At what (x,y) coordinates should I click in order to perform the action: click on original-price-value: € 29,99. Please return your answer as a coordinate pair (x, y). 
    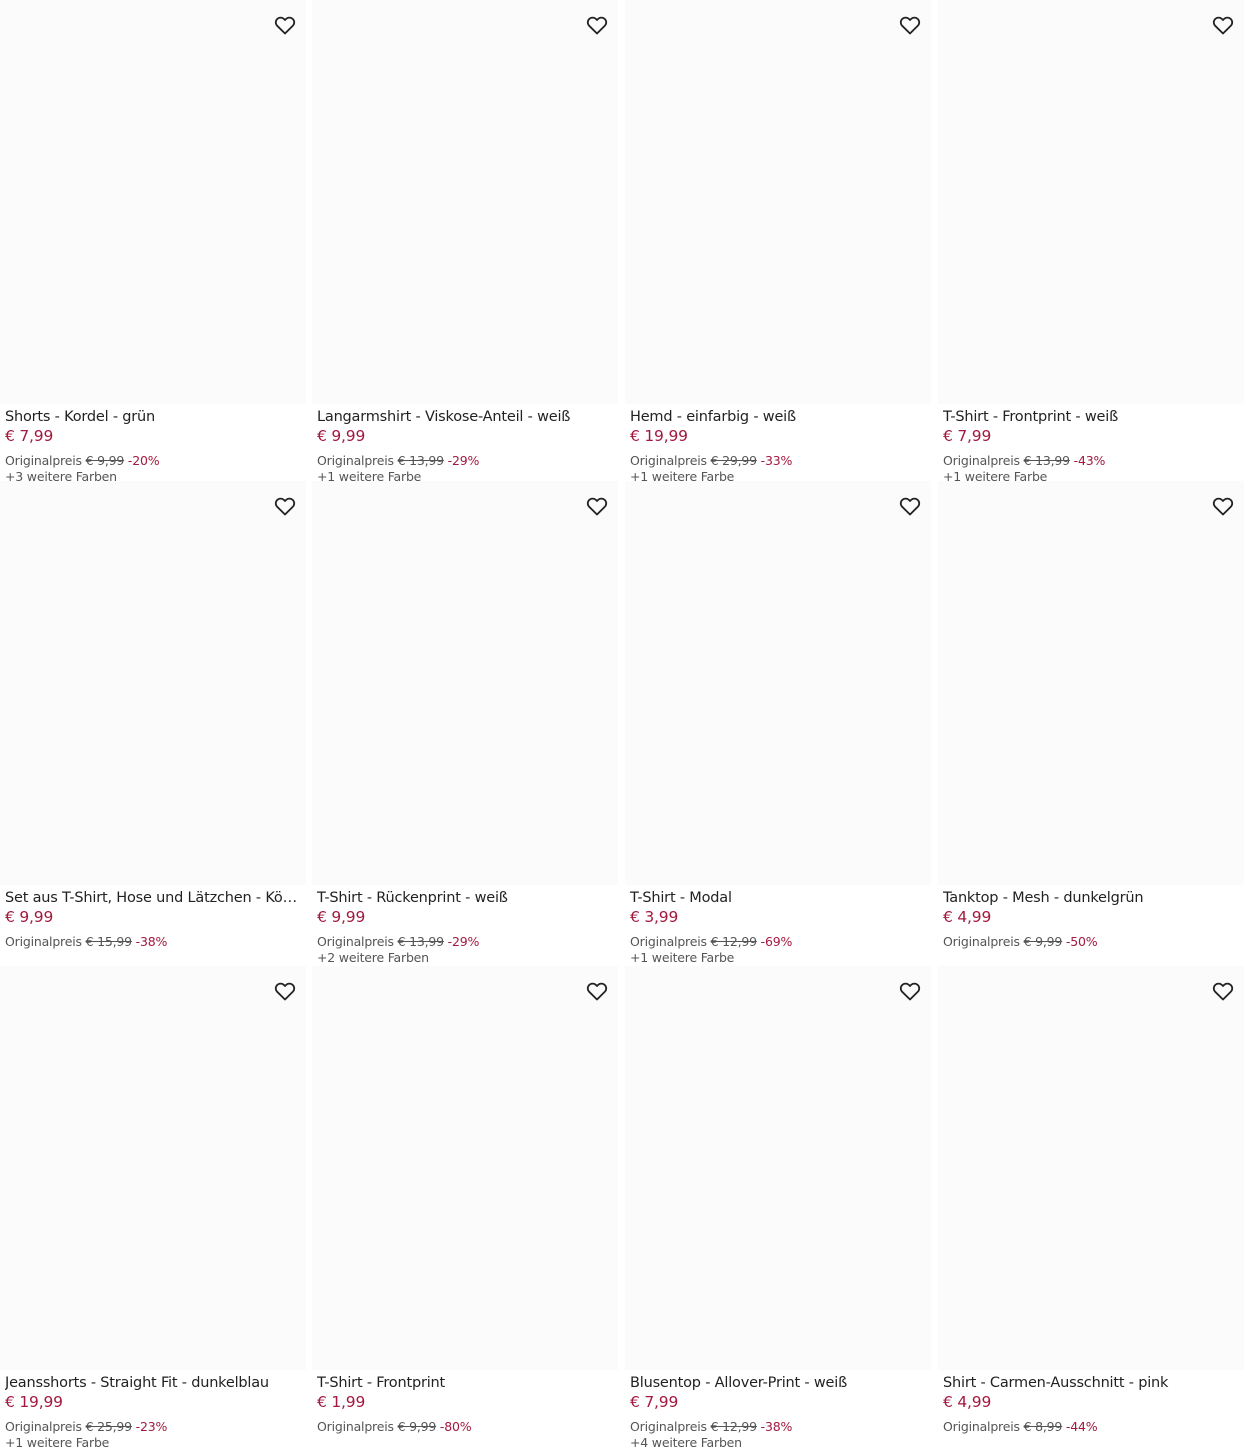
    Looking at the image, I should click on (734, 460).